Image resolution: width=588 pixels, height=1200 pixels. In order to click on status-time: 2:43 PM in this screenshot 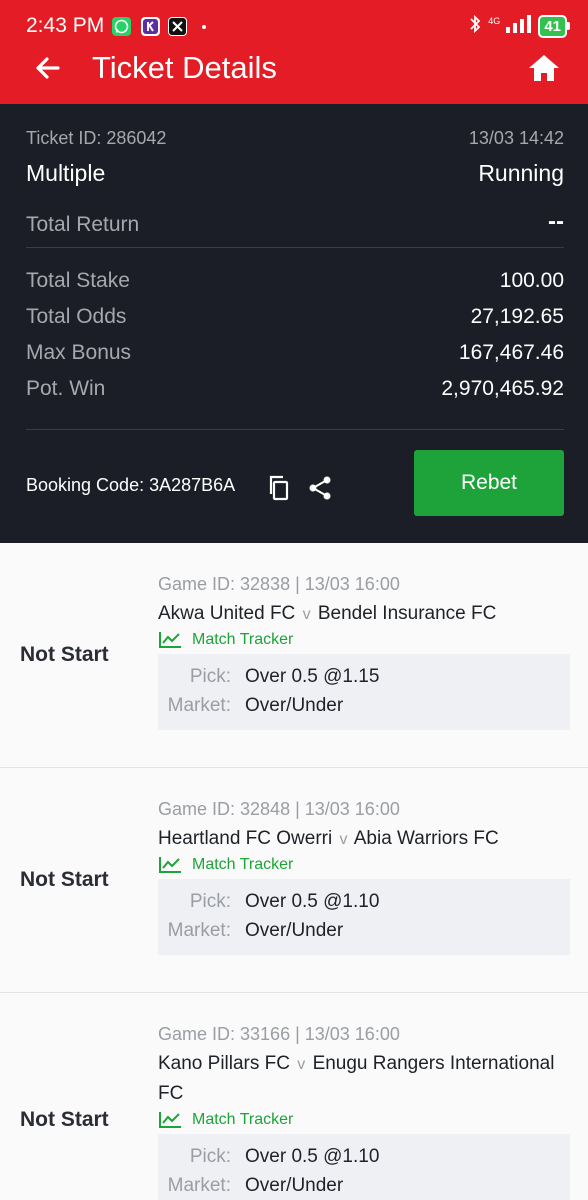, I will do `click(65, 25)`.